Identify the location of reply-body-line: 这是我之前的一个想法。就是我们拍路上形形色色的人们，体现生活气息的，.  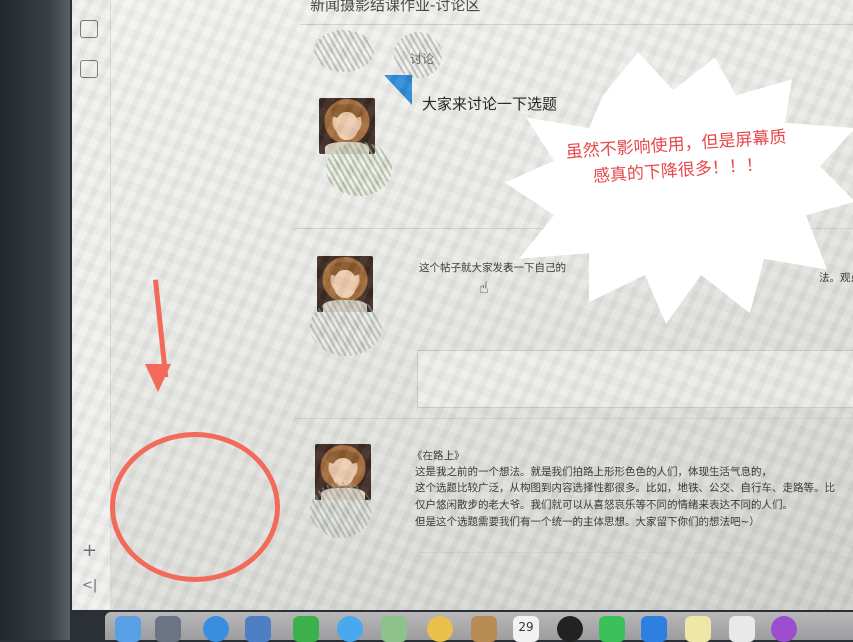
(593, 472).